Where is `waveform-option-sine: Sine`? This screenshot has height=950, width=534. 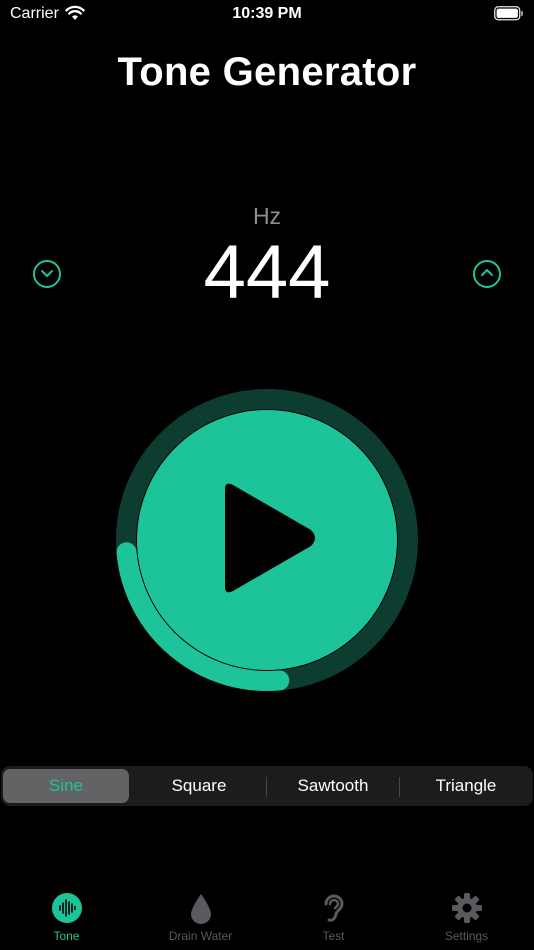
waveform-option-sine: Sine is located at coordinates (66, 786).